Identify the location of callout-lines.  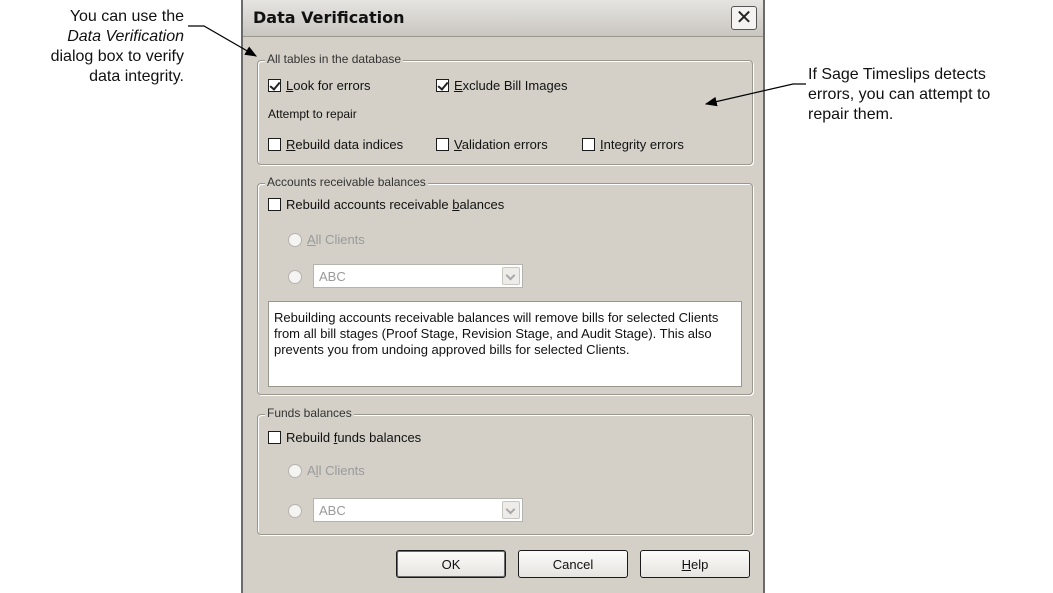
(497, 66).